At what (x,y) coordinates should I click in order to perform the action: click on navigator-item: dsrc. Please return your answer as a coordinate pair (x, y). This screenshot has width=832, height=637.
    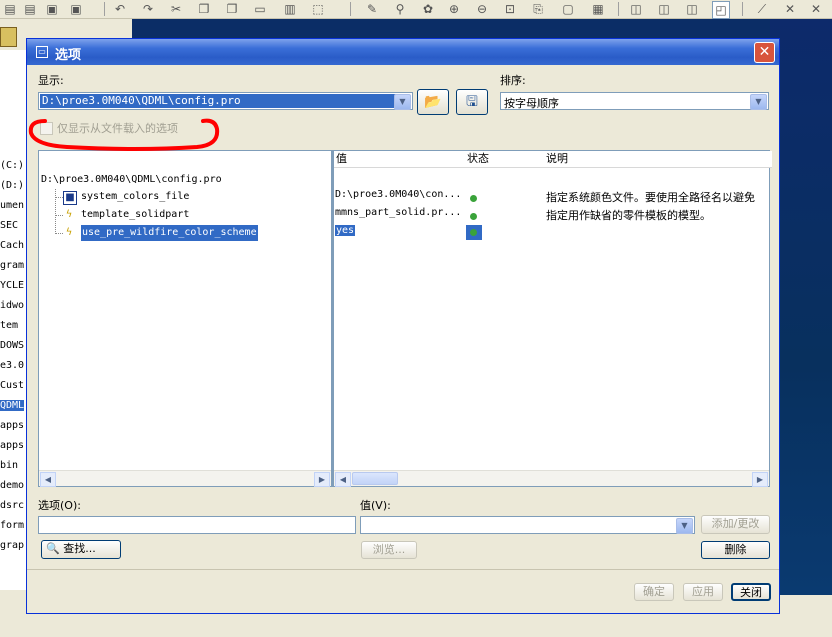
    Looking at the image, I should click on (12, 505).